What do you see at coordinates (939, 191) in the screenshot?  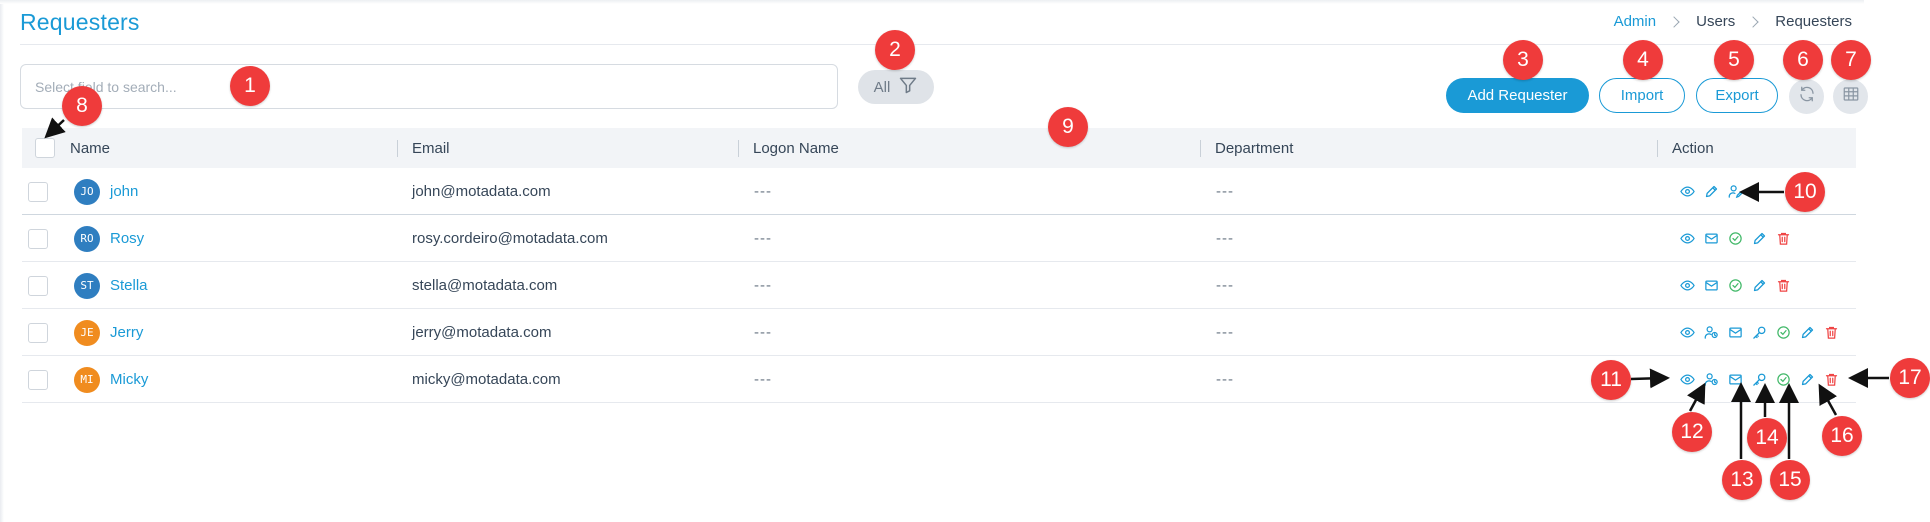 I see `table-row: JO john john@motadata.com --- ---` at bounding box center [939, 191].